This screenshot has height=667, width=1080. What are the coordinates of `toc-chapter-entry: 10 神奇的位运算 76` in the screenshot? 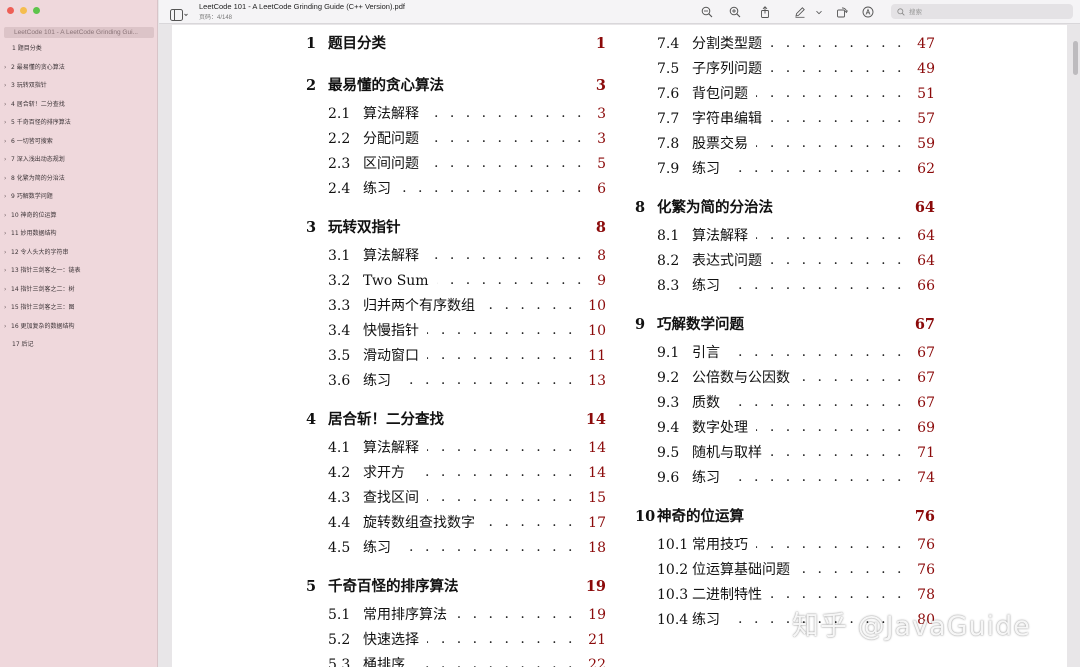 It's located at (785, 517).